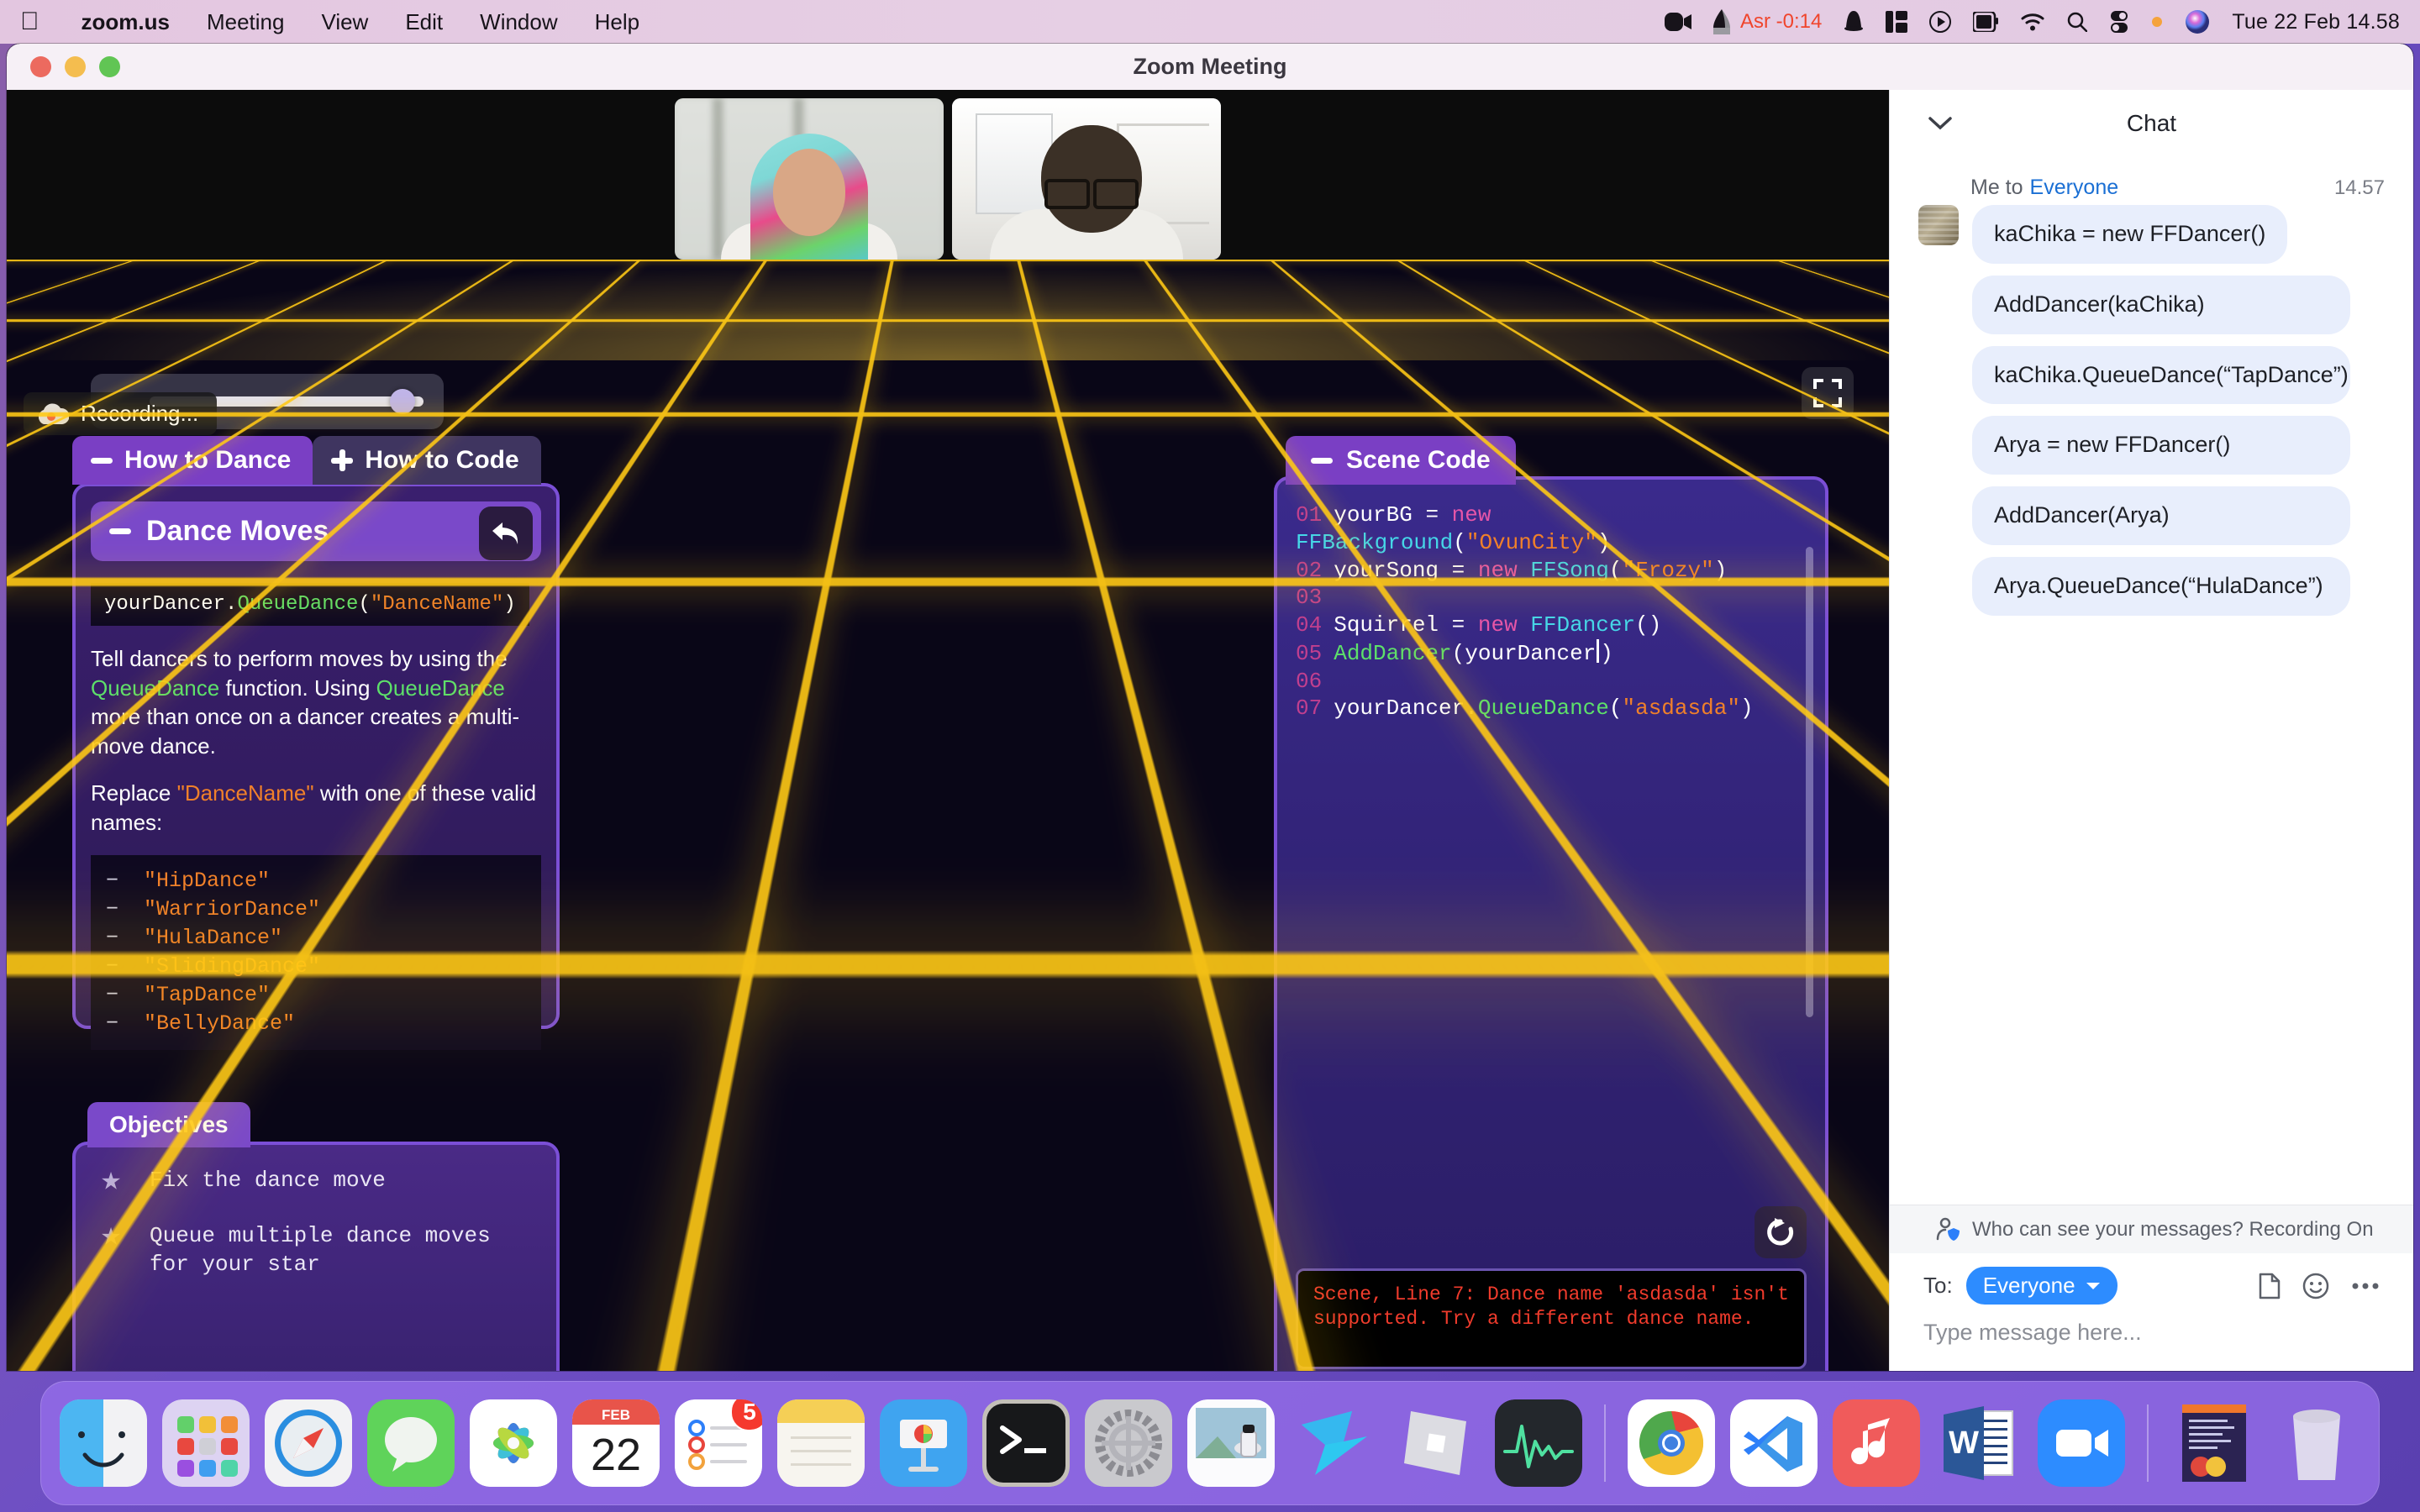 This screenshot has height=1512, width=2420. Describe the element at coordinates (246, 22) in the screenshot. I see `menu-item-meeting: Meeting` at that location.